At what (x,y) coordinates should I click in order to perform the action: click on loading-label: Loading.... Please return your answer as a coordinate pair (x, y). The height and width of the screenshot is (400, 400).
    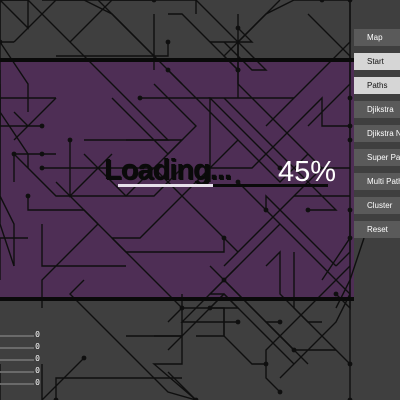
    Looking at the image, I should click on (168, 170).